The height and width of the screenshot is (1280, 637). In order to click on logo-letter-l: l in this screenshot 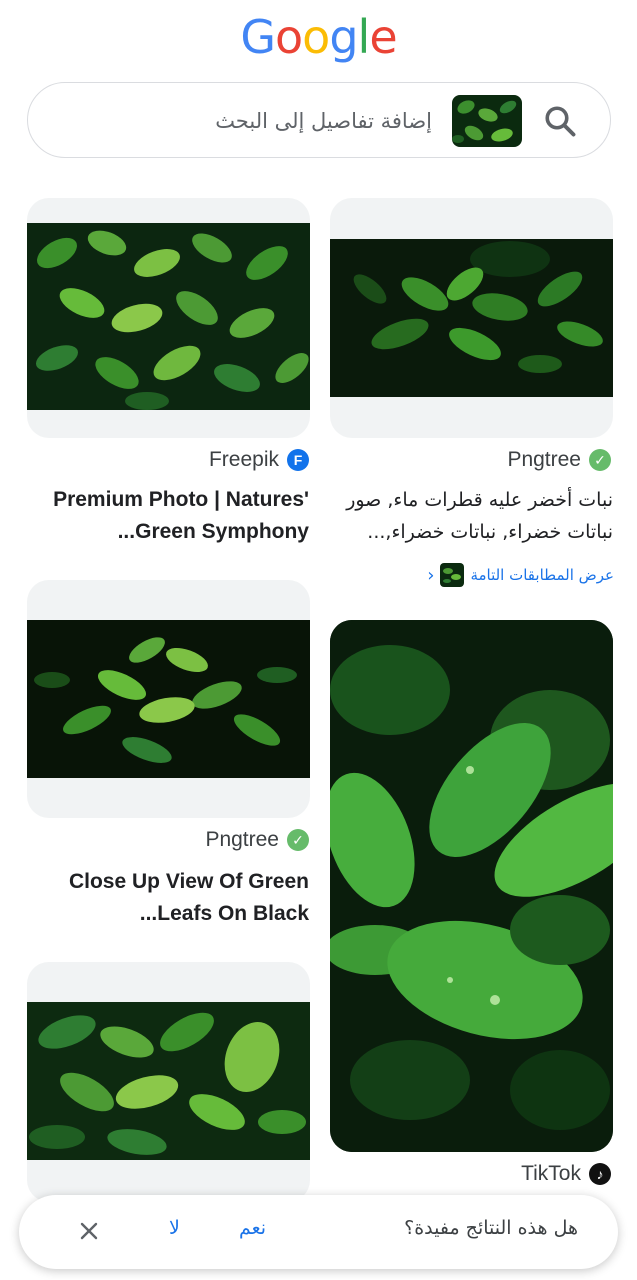, I will do `click(364, 37)`.